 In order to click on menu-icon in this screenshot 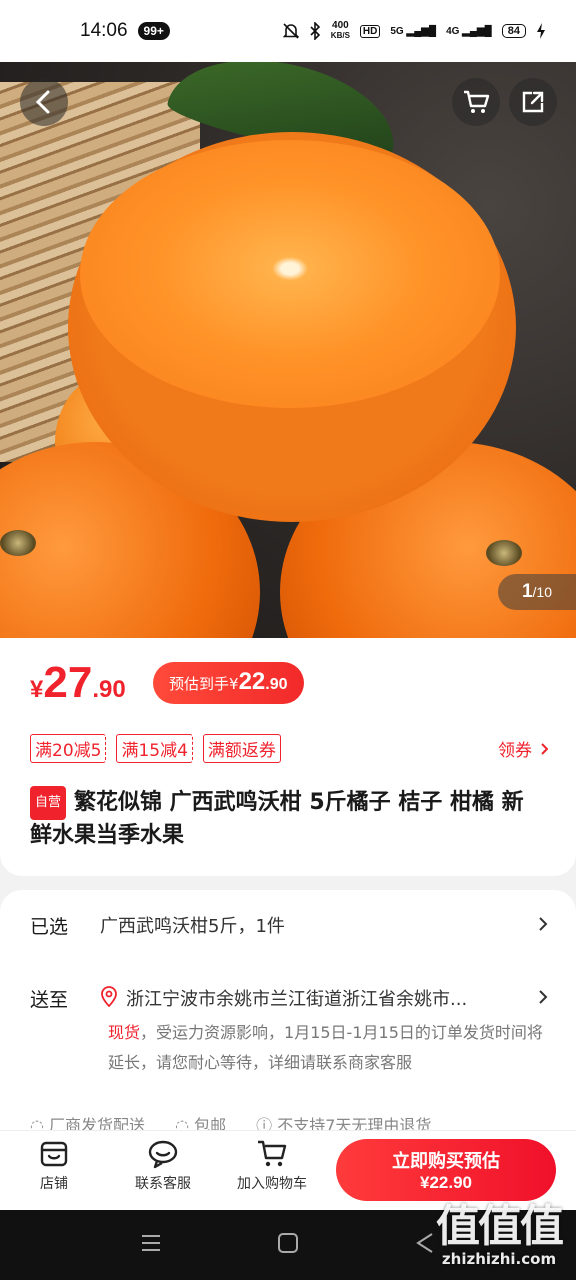, I will do `click(151, 1243)`.